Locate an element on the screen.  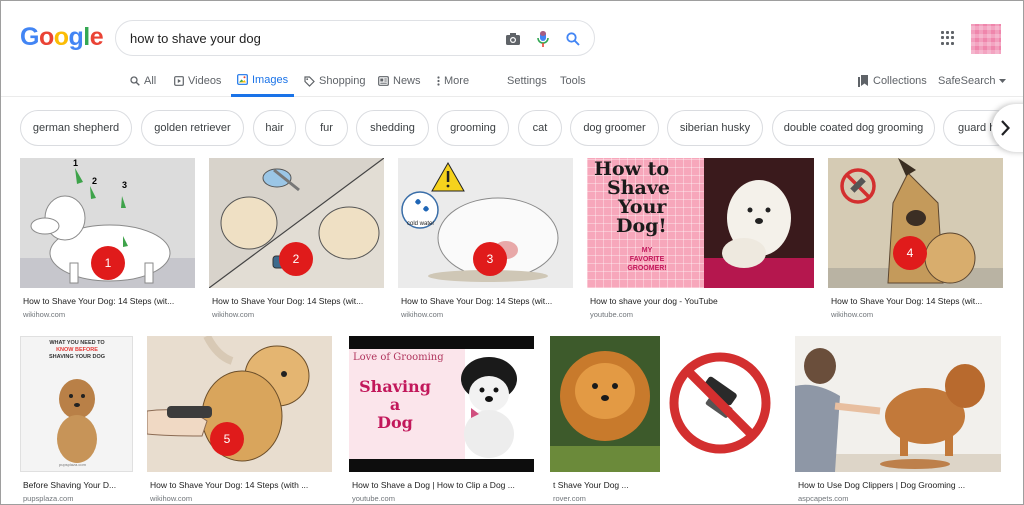
tab-all: All is located at coordinates (143, 81).